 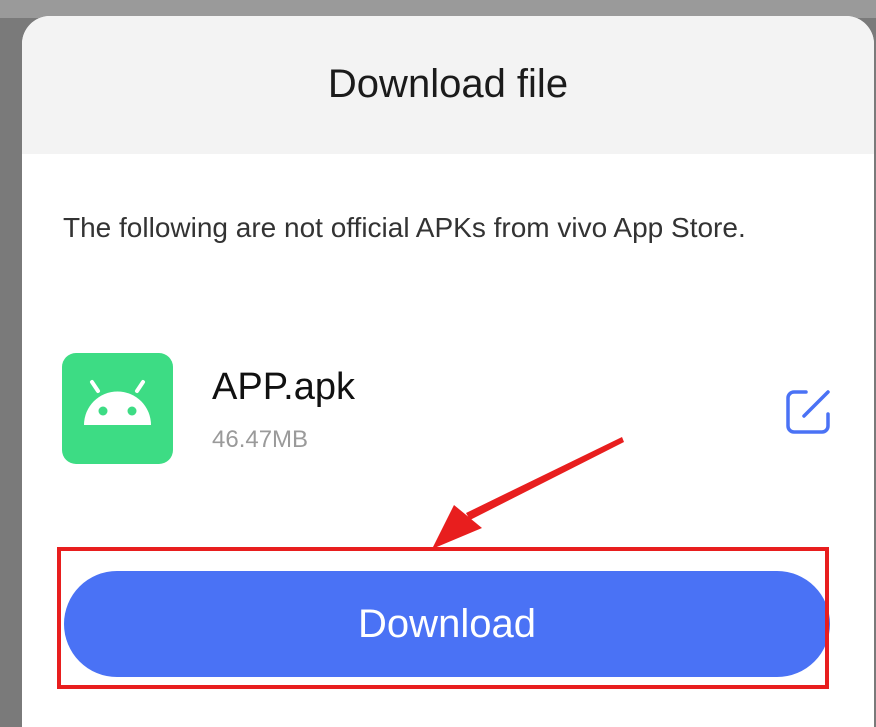 I want to click on edit-icon, so click(x=810, y=411).